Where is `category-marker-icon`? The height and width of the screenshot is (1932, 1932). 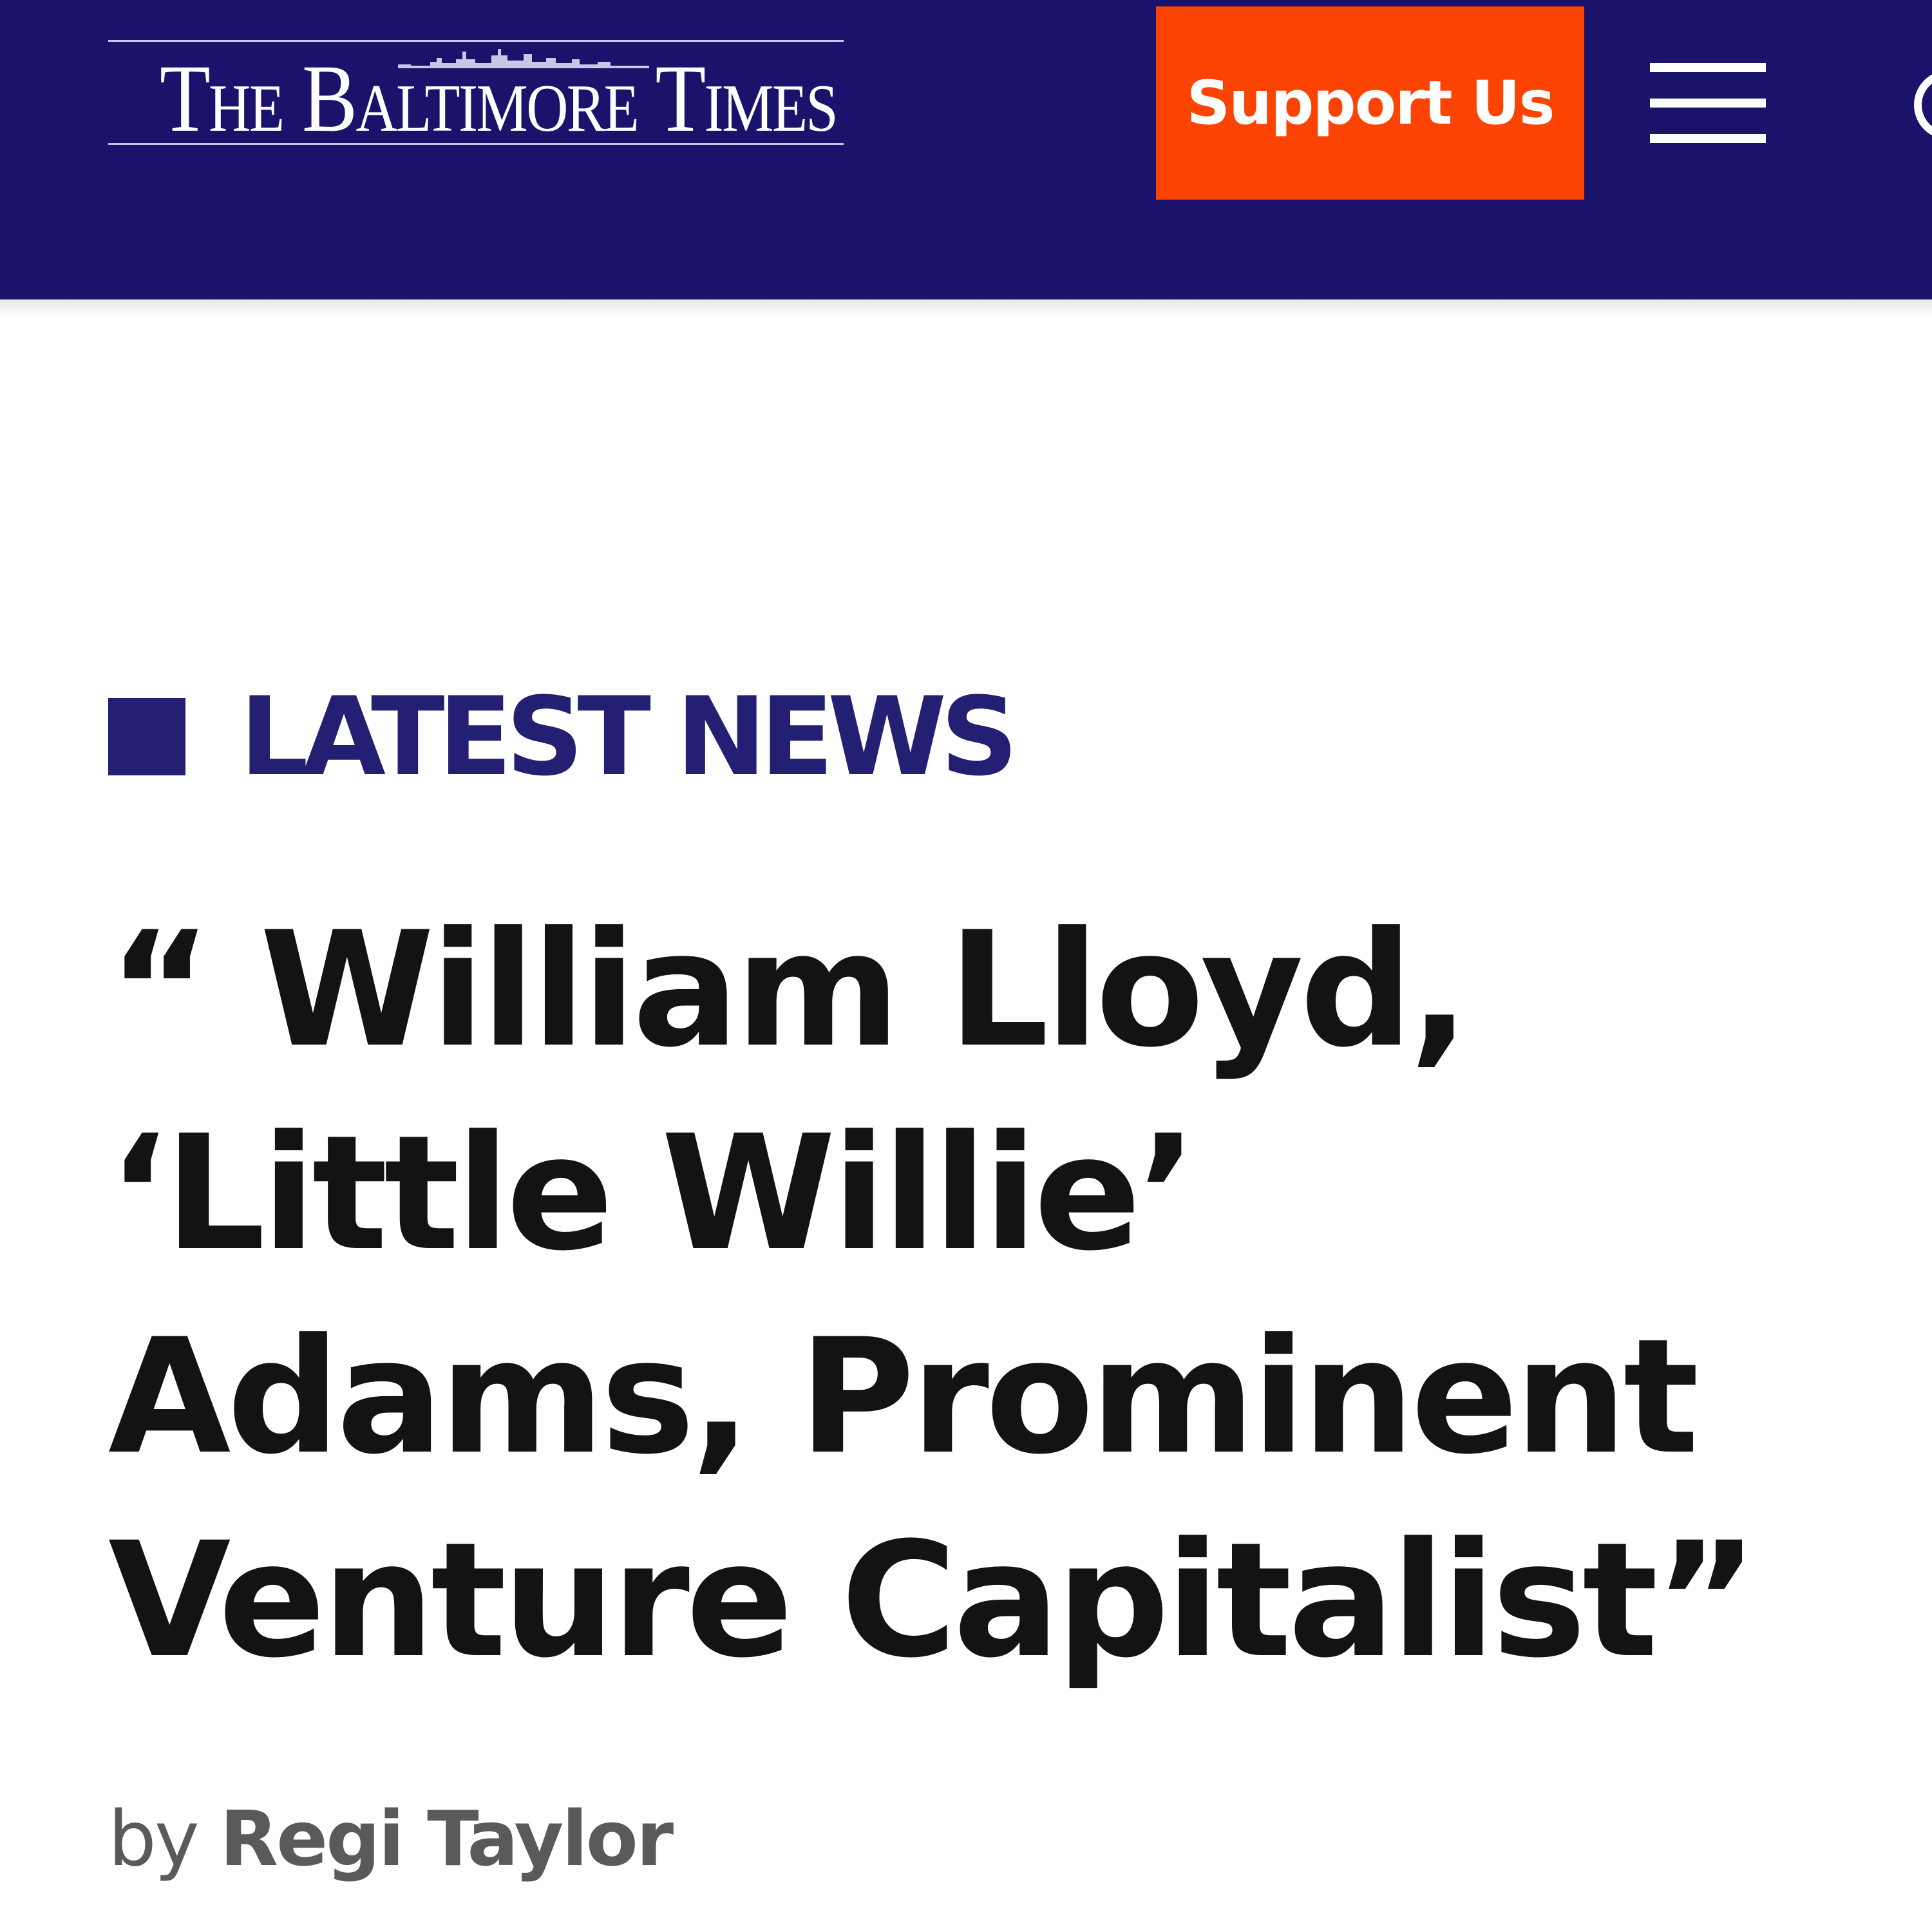
category-marker-icon is located at coordinates (147, 737).